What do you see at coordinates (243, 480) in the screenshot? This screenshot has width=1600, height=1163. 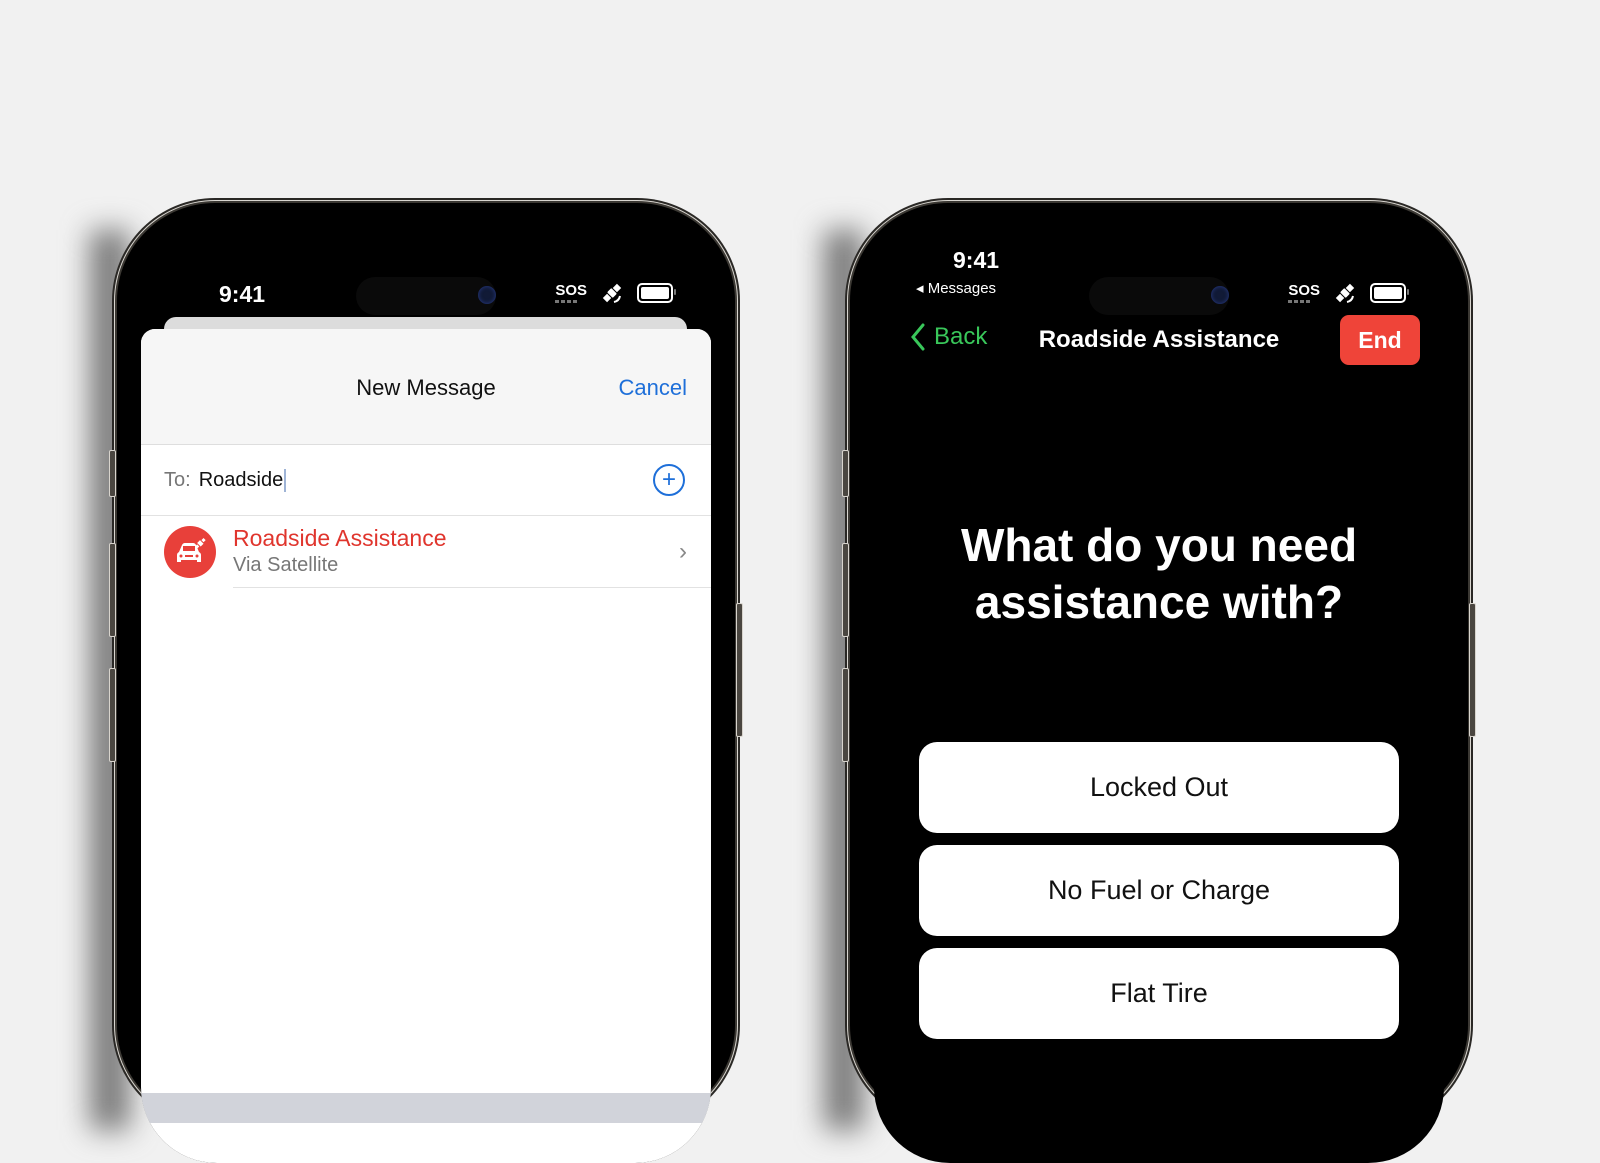 I see `recipient-input: Roadside` at bounding box center [243, 480].